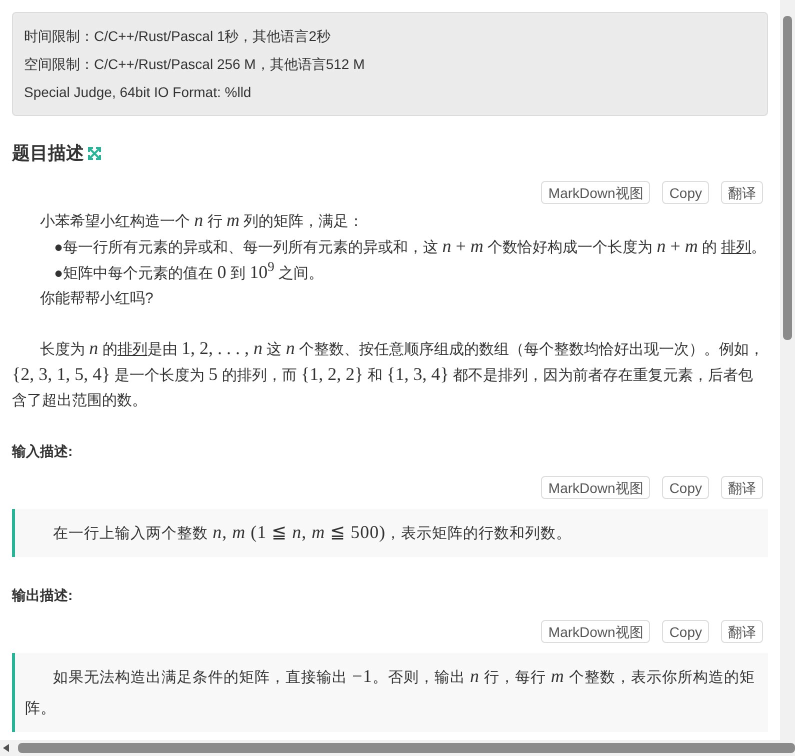 This screenshot has width=795, height=756. I want to click on paragraph-text: ●每一行所有元素的异或和、每一列所有元素的异或和，这 n + m 个数恰好构成一个长度为 n + m 的 排列。, so click(410, 246).